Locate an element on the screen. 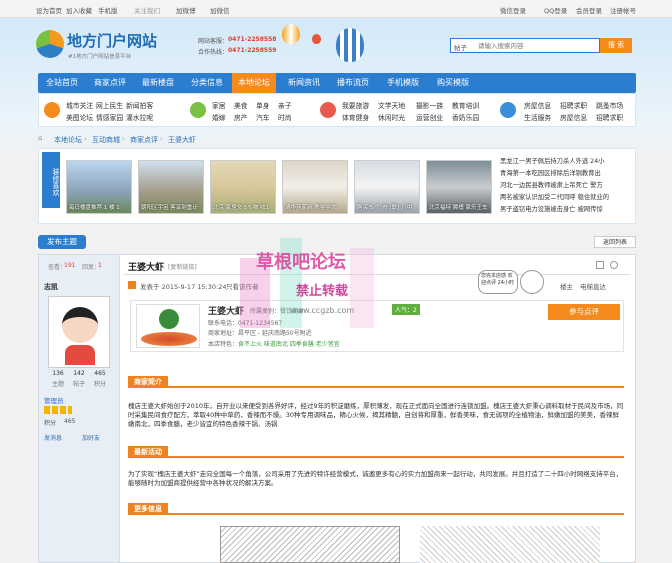  balloon-icon is located at coordinates (316, 39).